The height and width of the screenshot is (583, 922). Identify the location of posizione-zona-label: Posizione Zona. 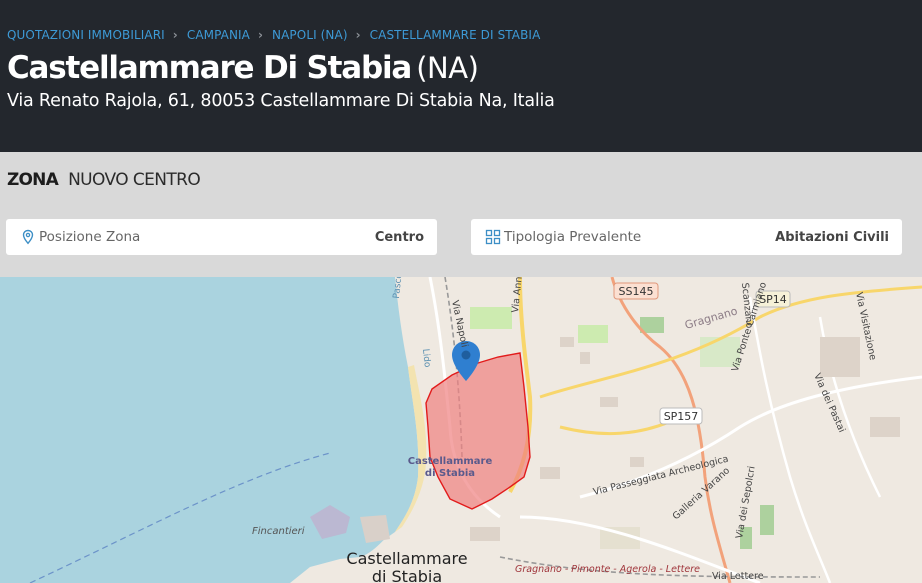
(90, 237).